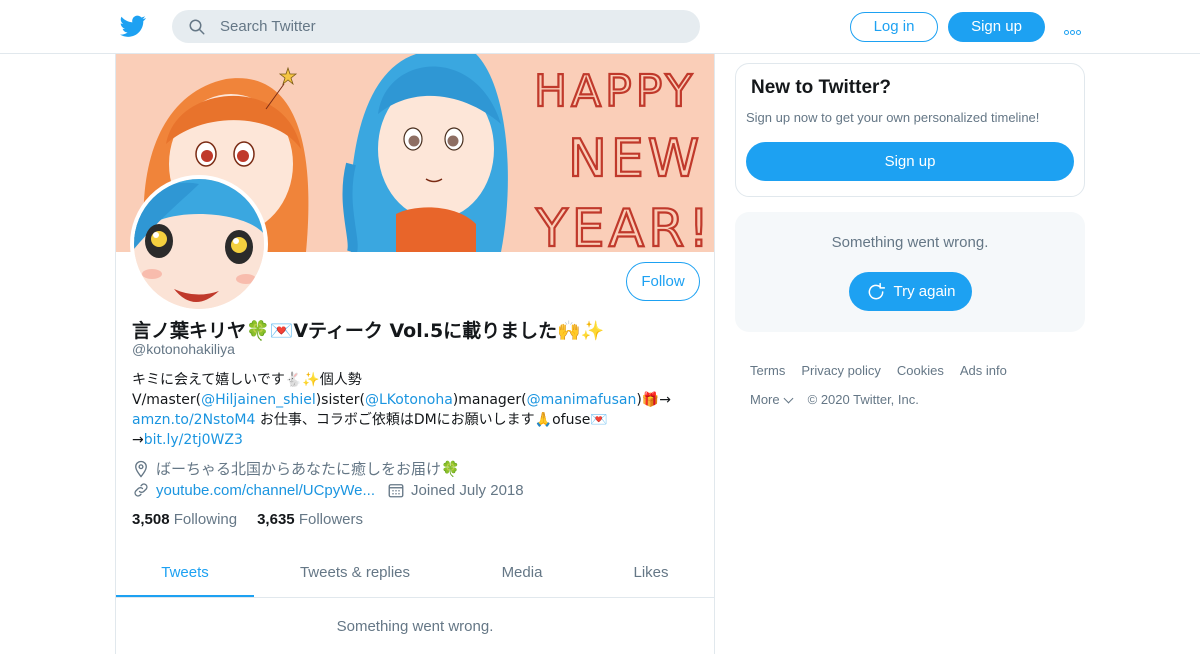 The height and width of the screenshot is (654, 1200). Describe the element at coordinates (489, 400) in the screenshot. I see `bio-text: )manager(` at that location.